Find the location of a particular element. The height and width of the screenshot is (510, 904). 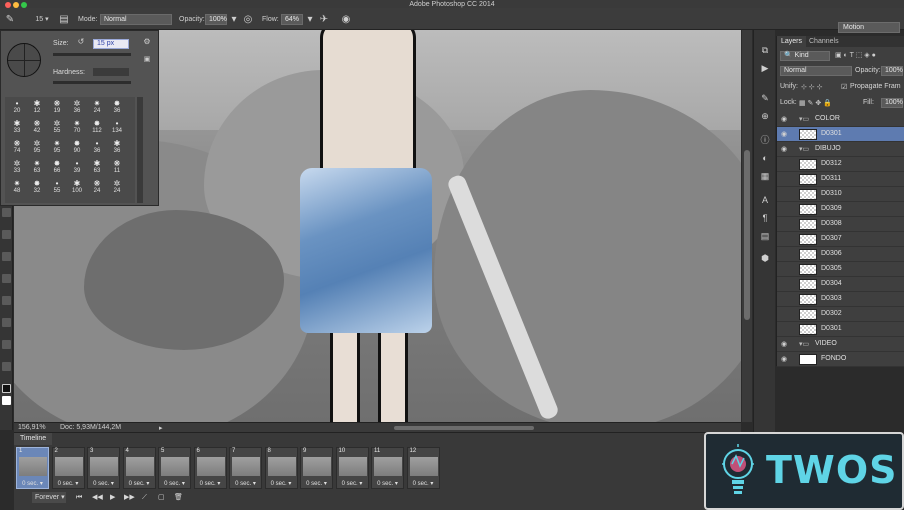

brush-preset: ✷ 95 is located at coordinates (57, 147).